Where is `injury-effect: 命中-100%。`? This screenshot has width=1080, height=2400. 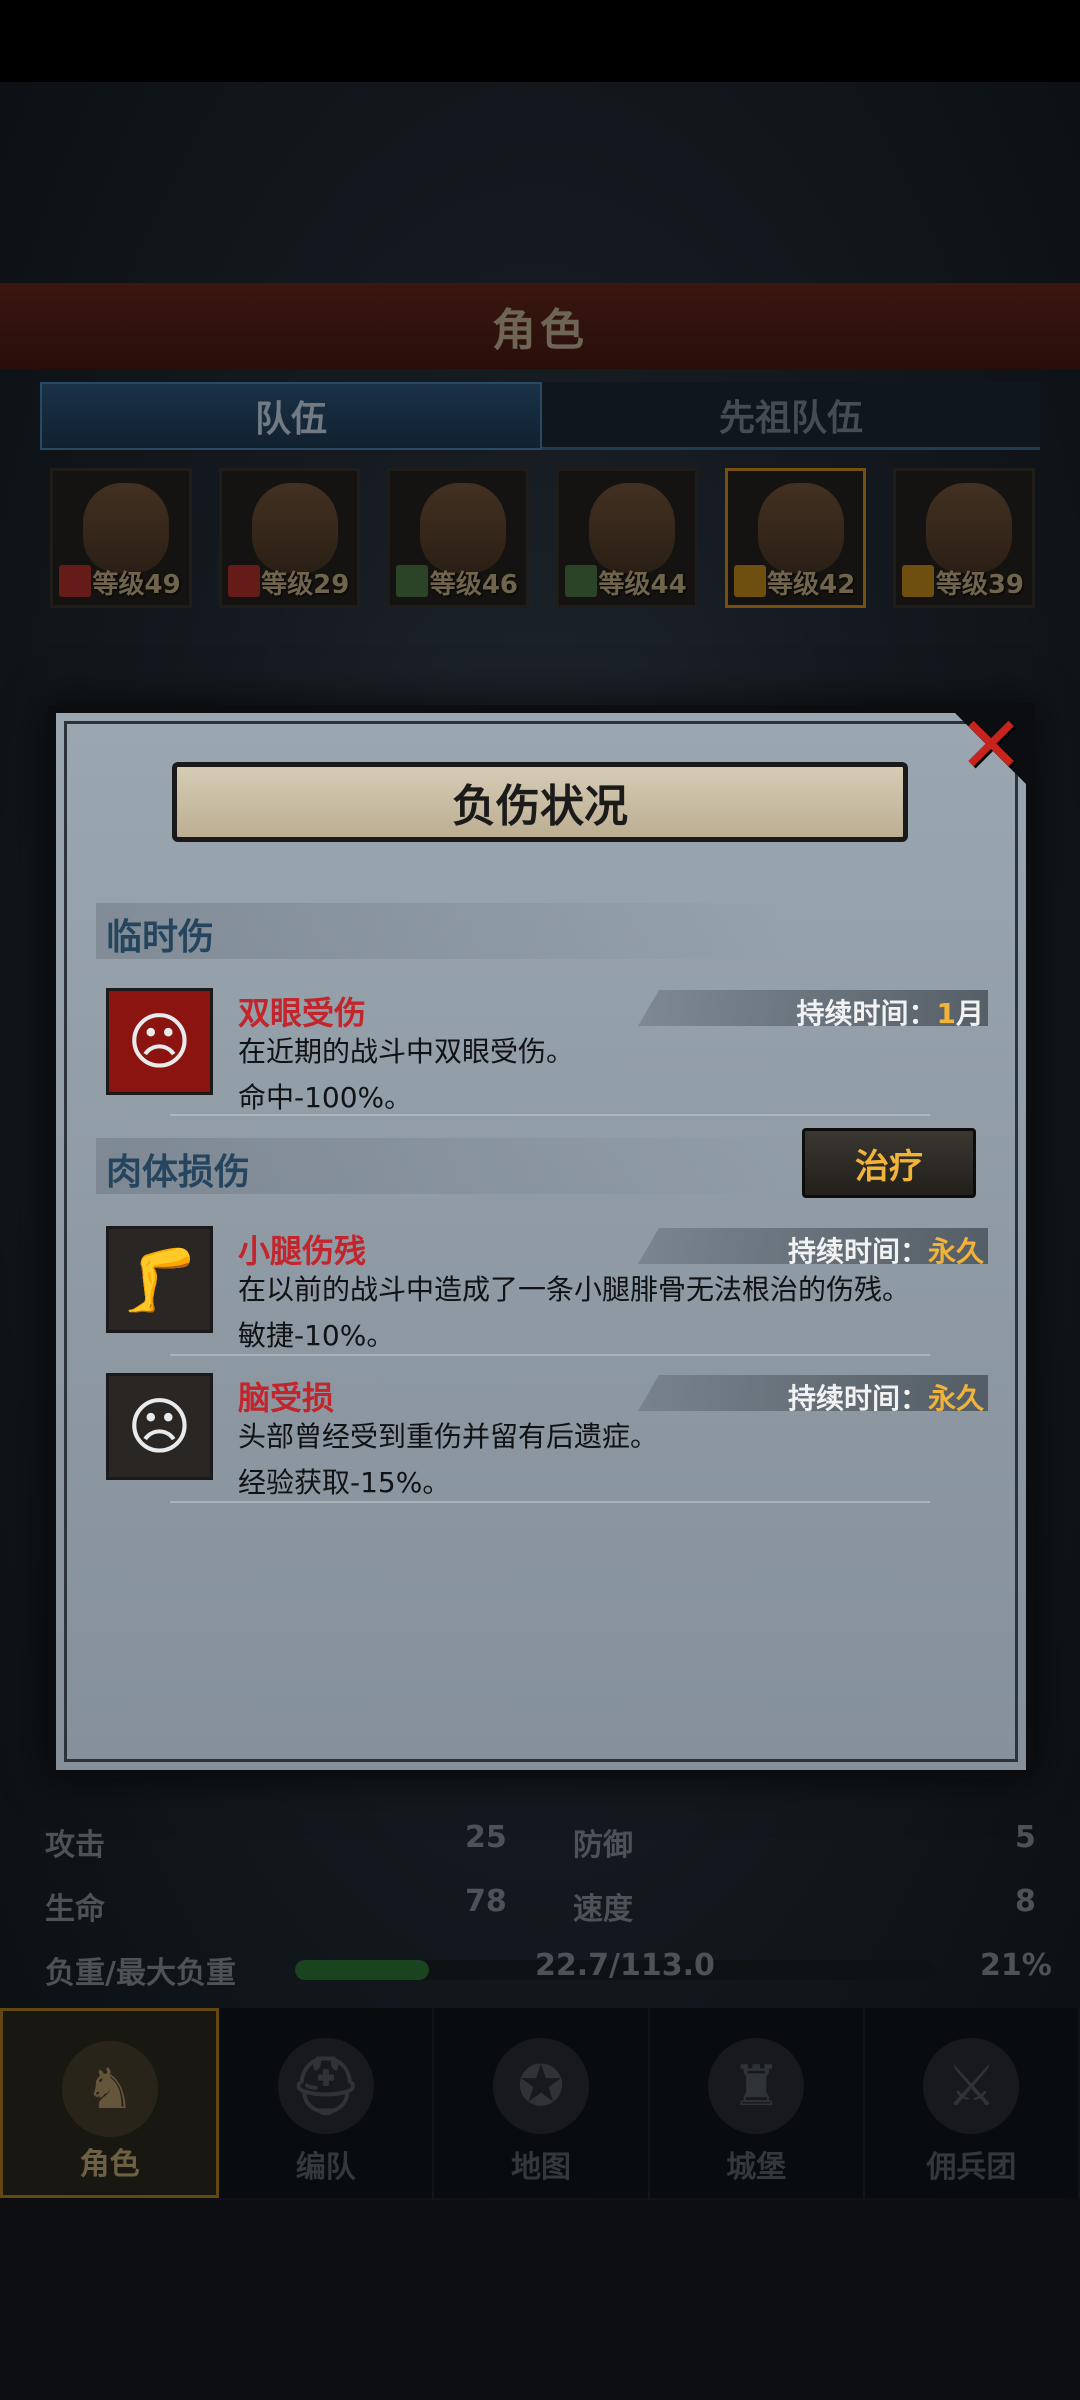 injury-effect: 命中-100%。 is located at coordinates (325, 1097).